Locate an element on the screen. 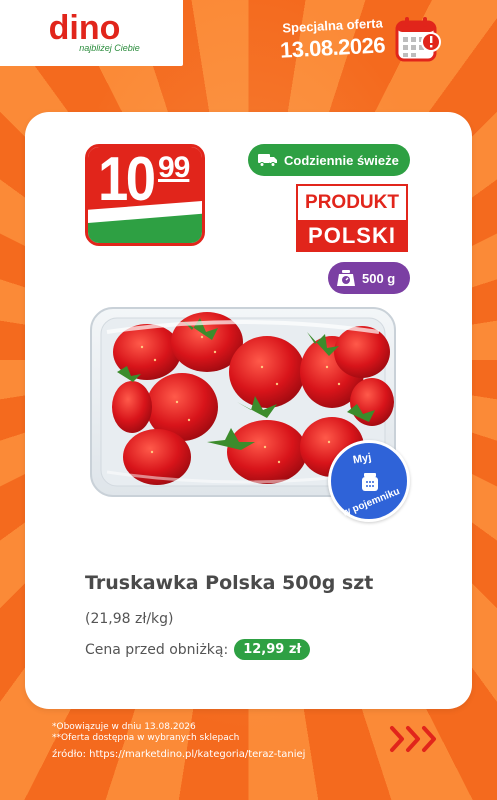 The image size is (497, 800). footnote-validity: *Obowiązuje w dniu 13.08.2026 is located at coordinates (124, 727).